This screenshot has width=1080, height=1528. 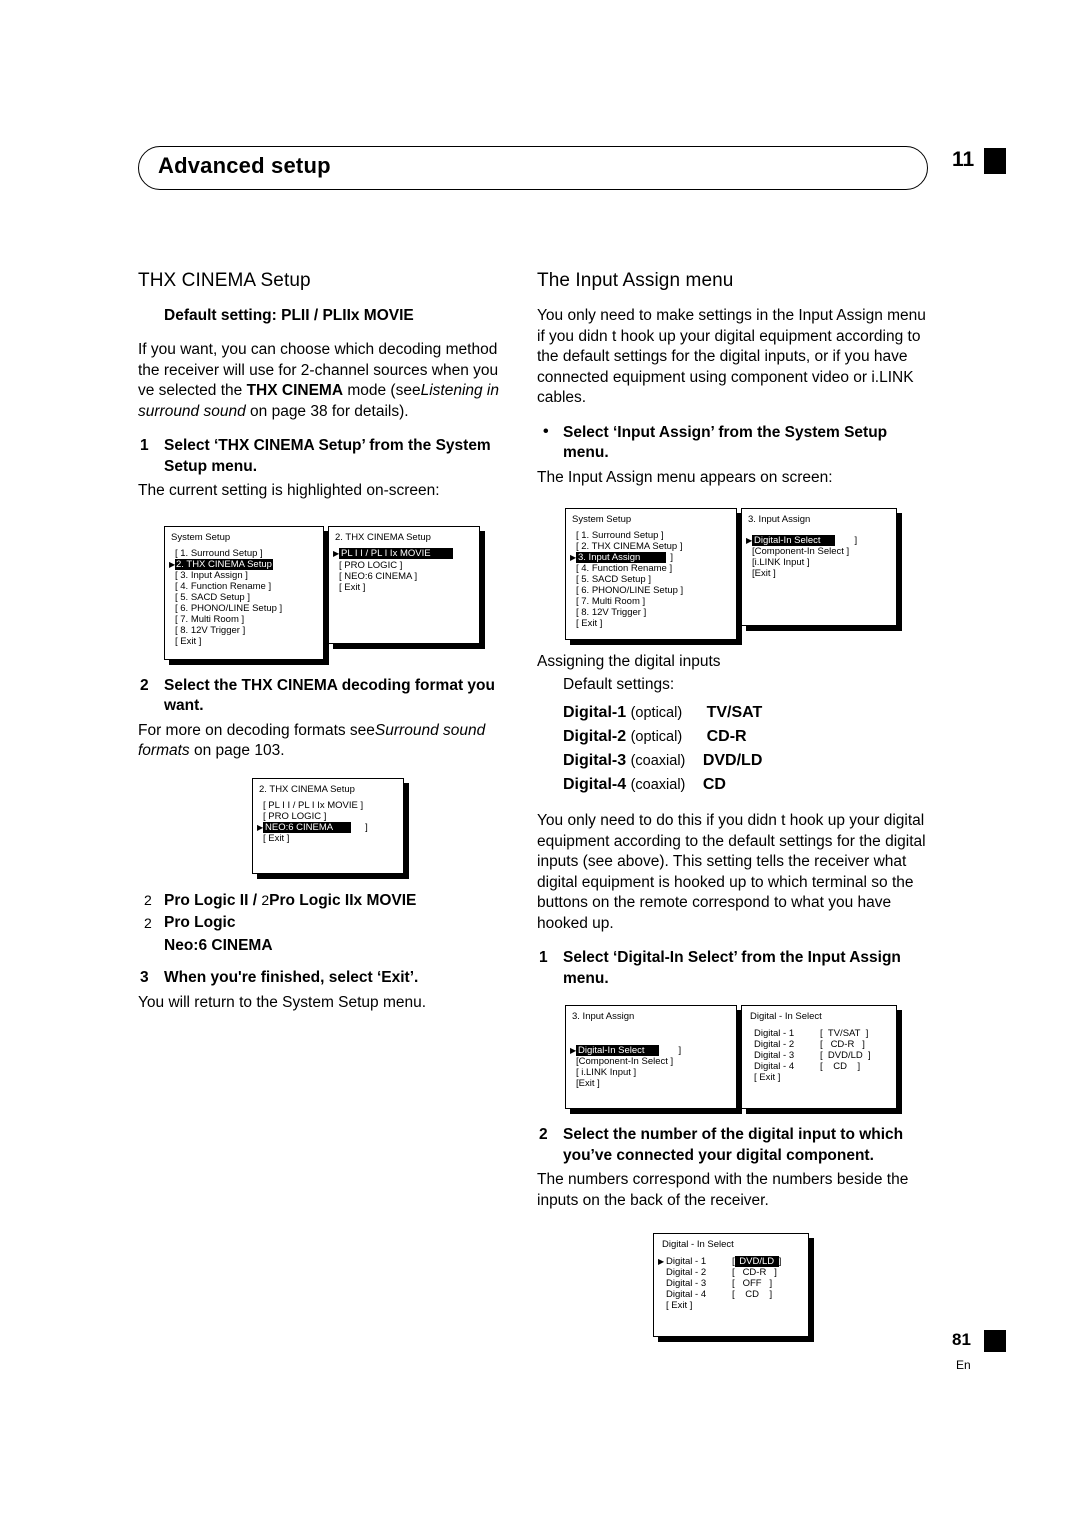 I want to click on page-number: 81, so click(x=961, y=1339).